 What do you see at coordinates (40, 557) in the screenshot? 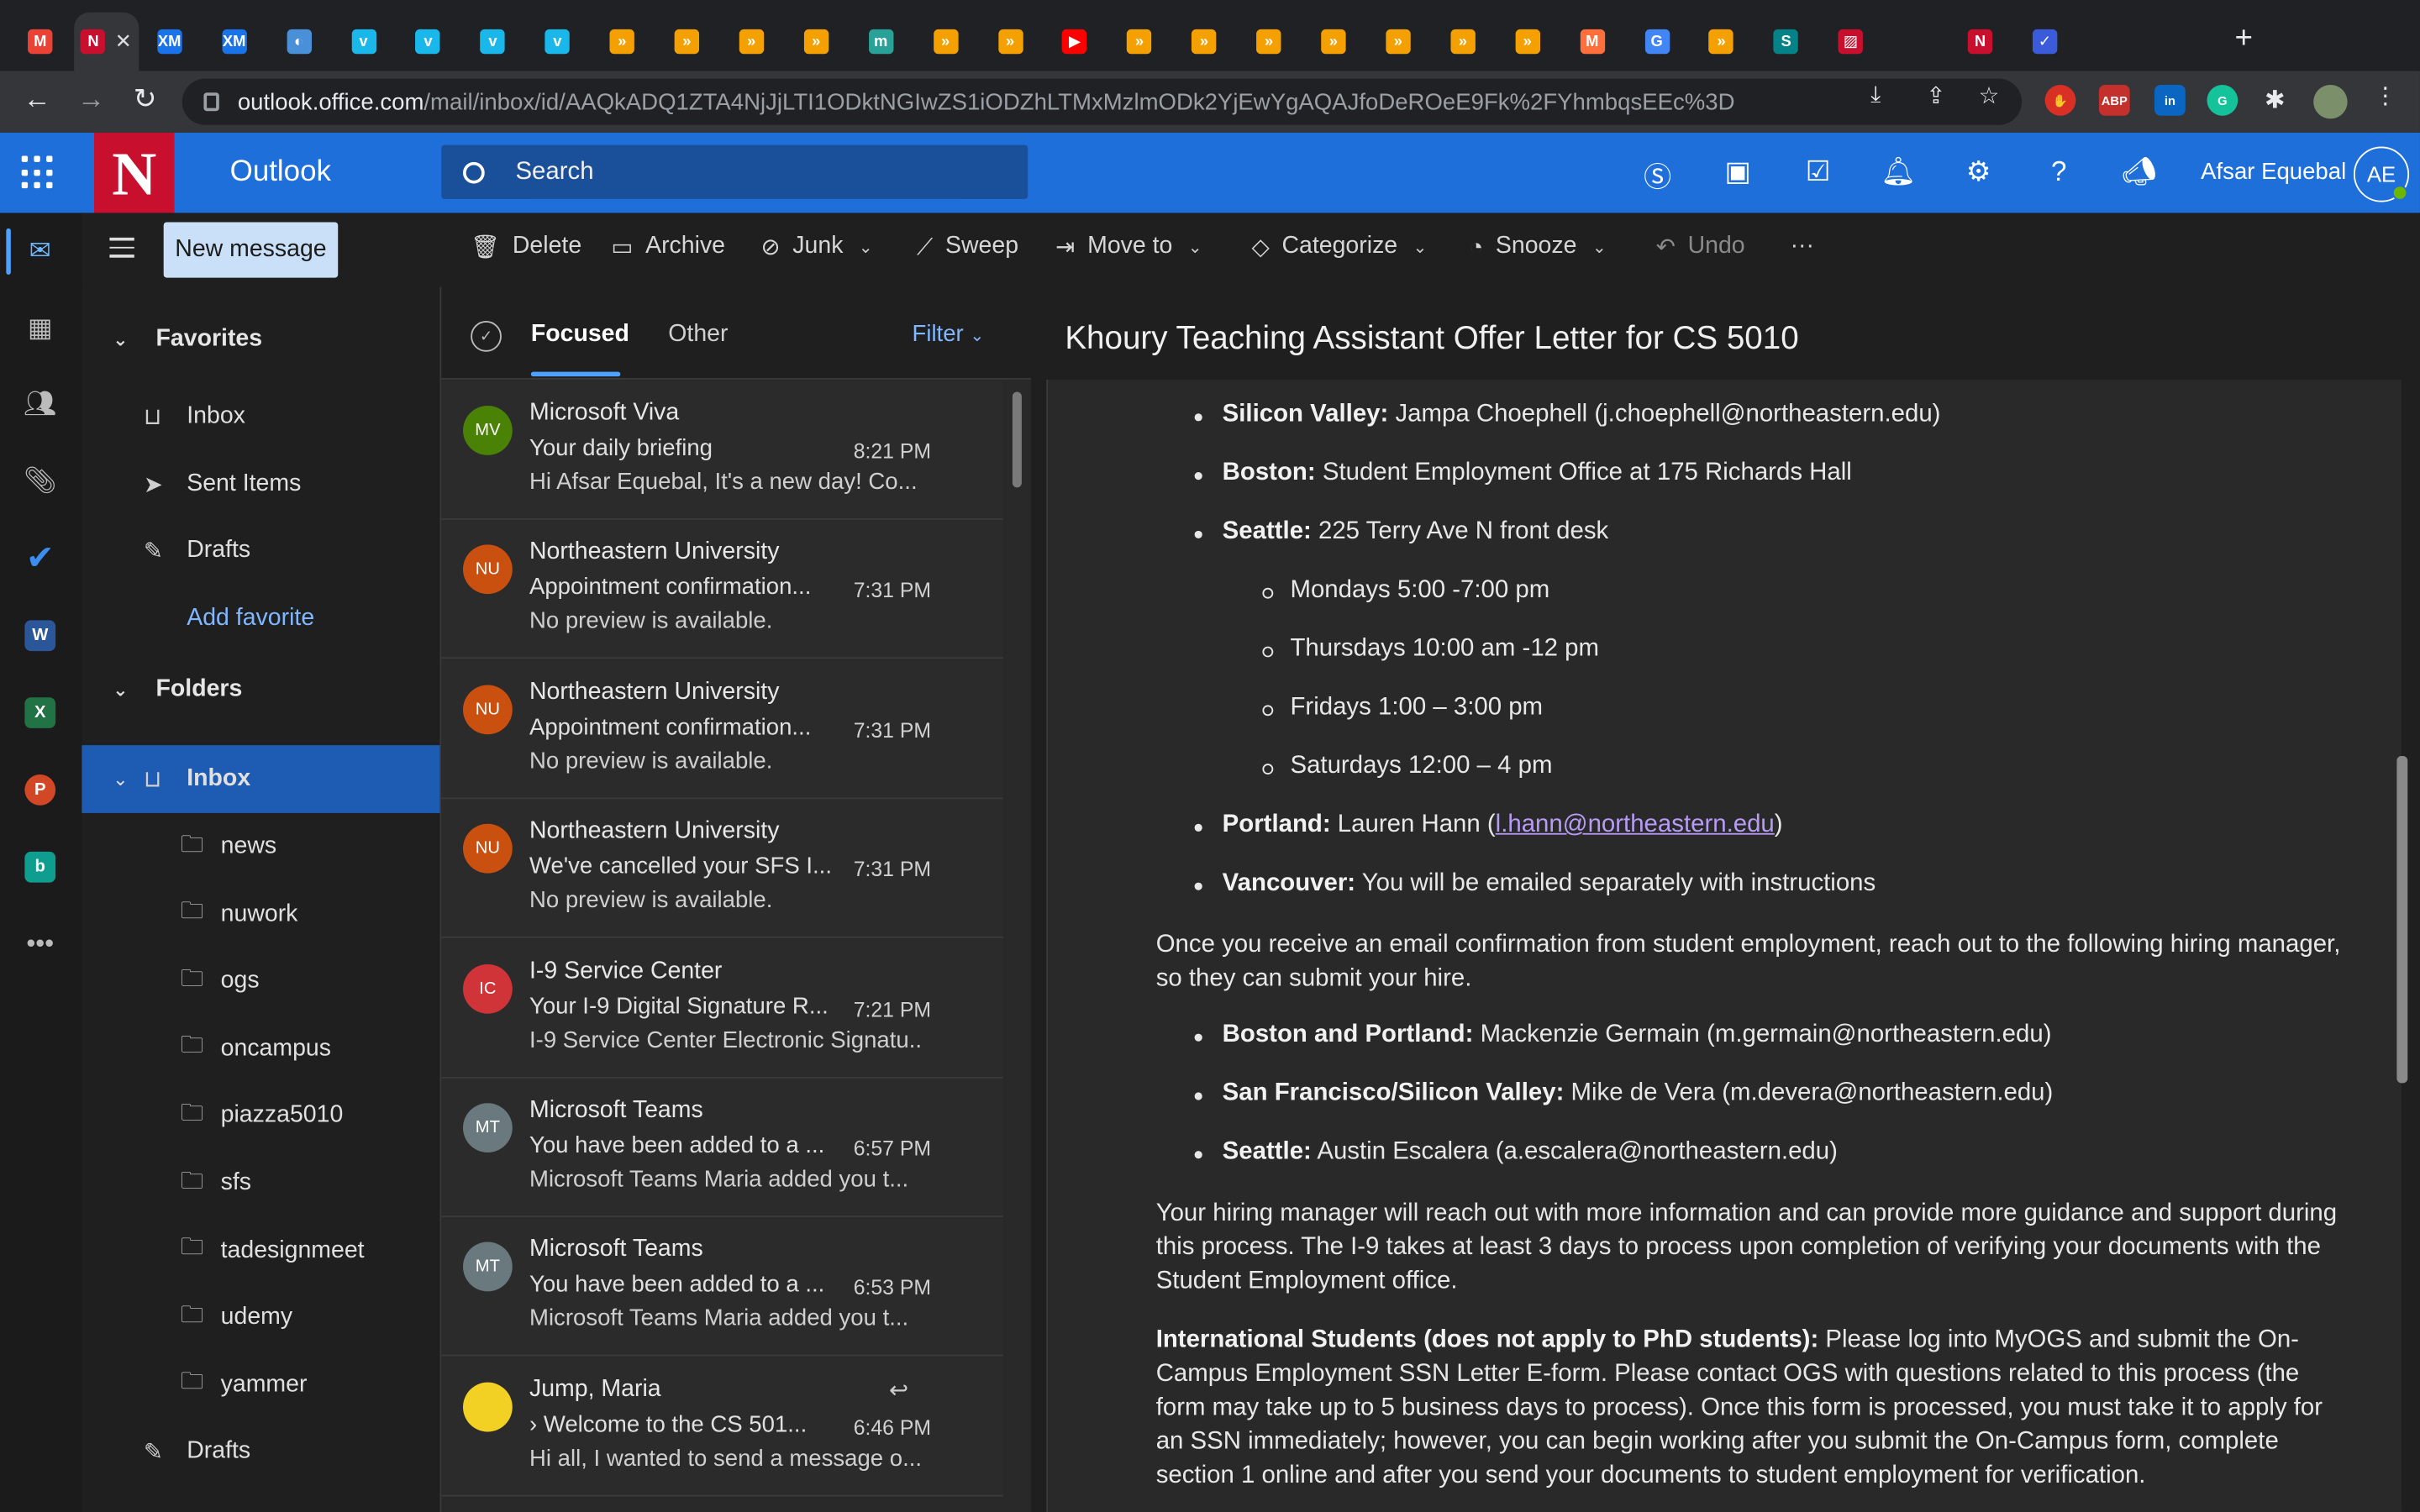
I see `todo-check-icon: ✔` at bounding box center [40, 557].